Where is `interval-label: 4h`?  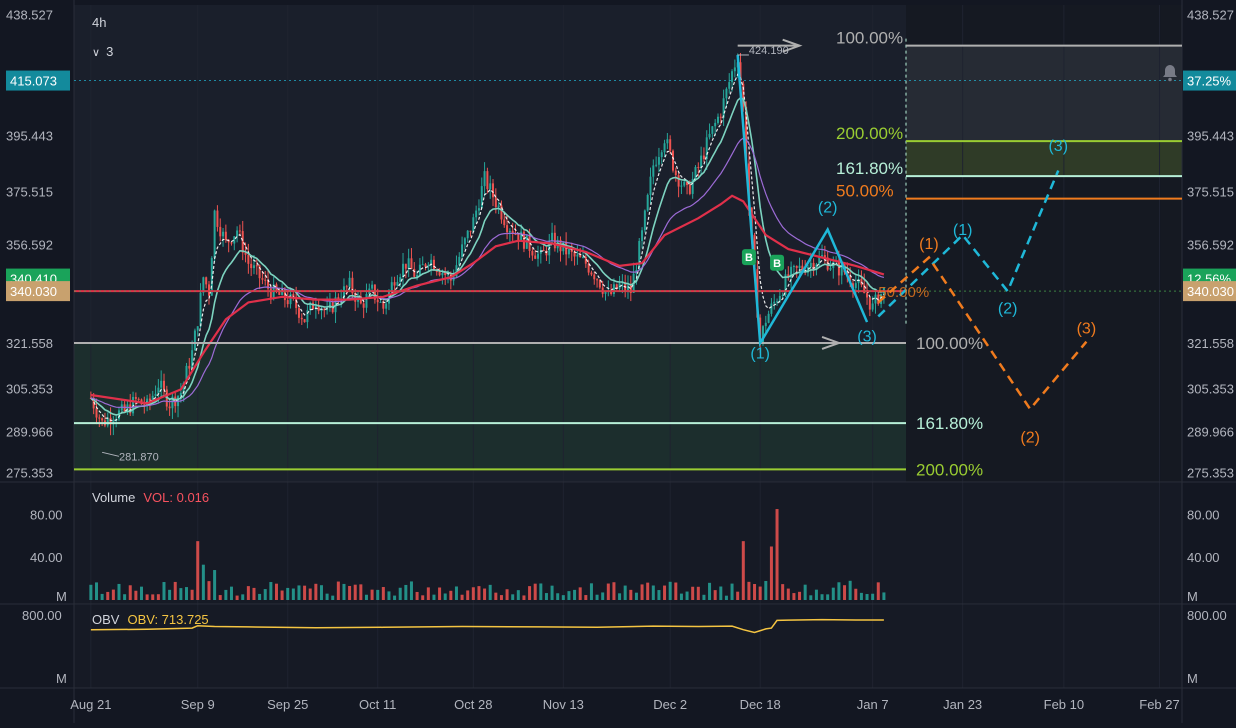 interval-label: 4h is located at coordinates (99, 22).